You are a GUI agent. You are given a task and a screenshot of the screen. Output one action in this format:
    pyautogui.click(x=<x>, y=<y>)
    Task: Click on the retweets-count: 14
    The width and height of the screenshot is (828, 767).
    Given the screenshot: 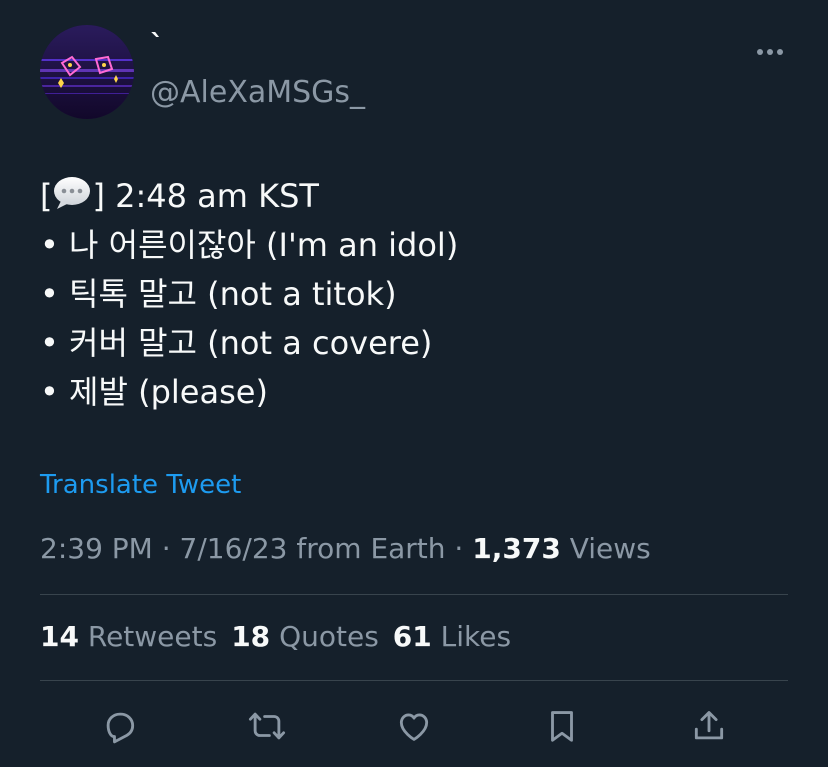 What is the action you would take?
    pyautogui.click(x=59, y=636)
    